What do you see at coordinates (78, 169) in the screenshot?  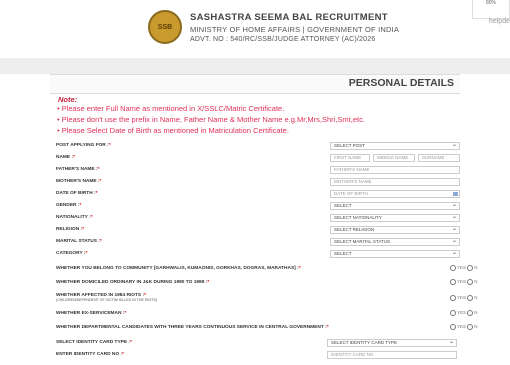 I see `father-label: FATHER'S NAME :*` at bounding box center [78, 169].